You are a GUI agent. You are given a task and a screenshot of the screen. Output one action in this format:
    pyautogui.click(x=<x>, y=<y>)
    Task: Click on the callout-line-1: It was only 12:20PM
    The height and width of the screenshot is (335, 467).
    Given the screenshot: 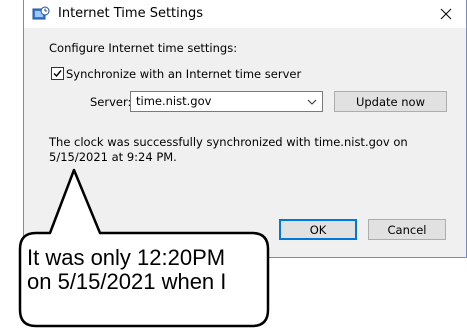 What is the action you would take?
    pyautogui.click(x=126, y=257)
    